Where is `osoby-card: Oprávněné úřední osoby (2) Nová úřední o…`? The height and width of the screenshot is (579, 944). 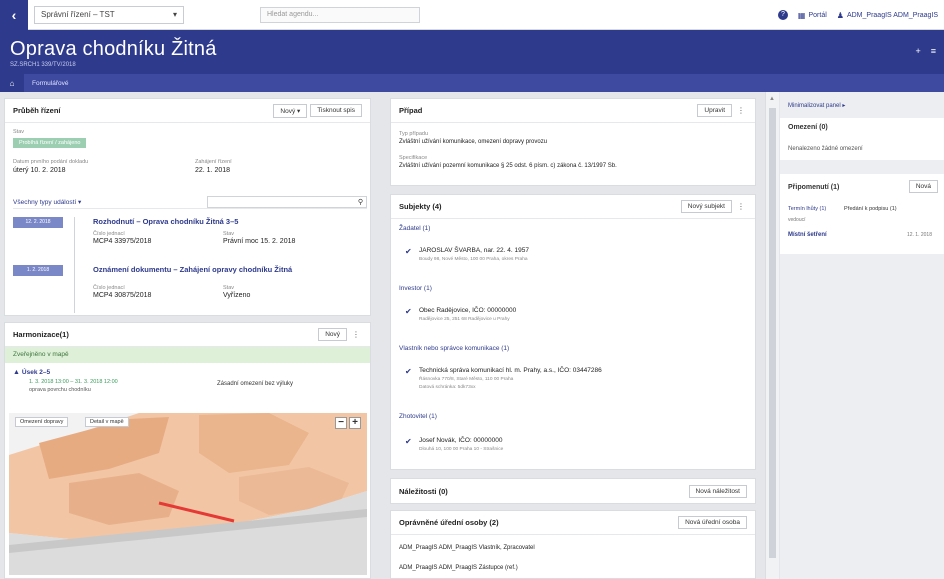 osoby-card: Oprávněné úřední osoby (2) Nová úřední o… is located at coordinates (573, 544).